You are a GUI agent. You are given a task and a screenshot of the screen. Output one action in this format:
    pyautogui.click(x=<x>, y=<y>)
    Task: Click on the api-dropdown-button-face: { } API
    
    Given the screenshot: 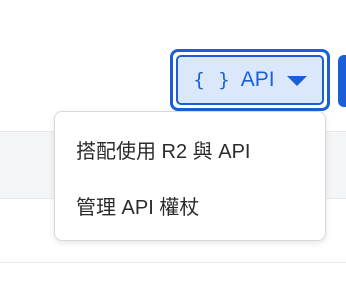 What is the action you would take?
    pyautogui.click(x=250, y=80)
    